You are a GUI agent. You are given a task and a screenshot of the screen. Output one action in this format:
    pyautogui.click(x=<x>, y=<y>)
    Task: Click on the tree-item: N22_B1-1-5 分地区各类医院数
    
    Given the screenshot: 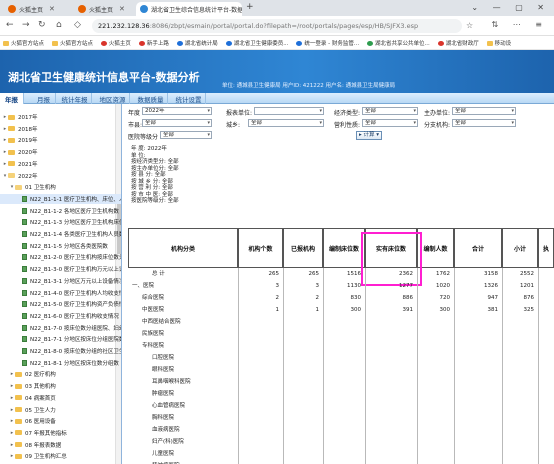 What is the action you would take?
    pyautogui.click(x=60, y=246)
    